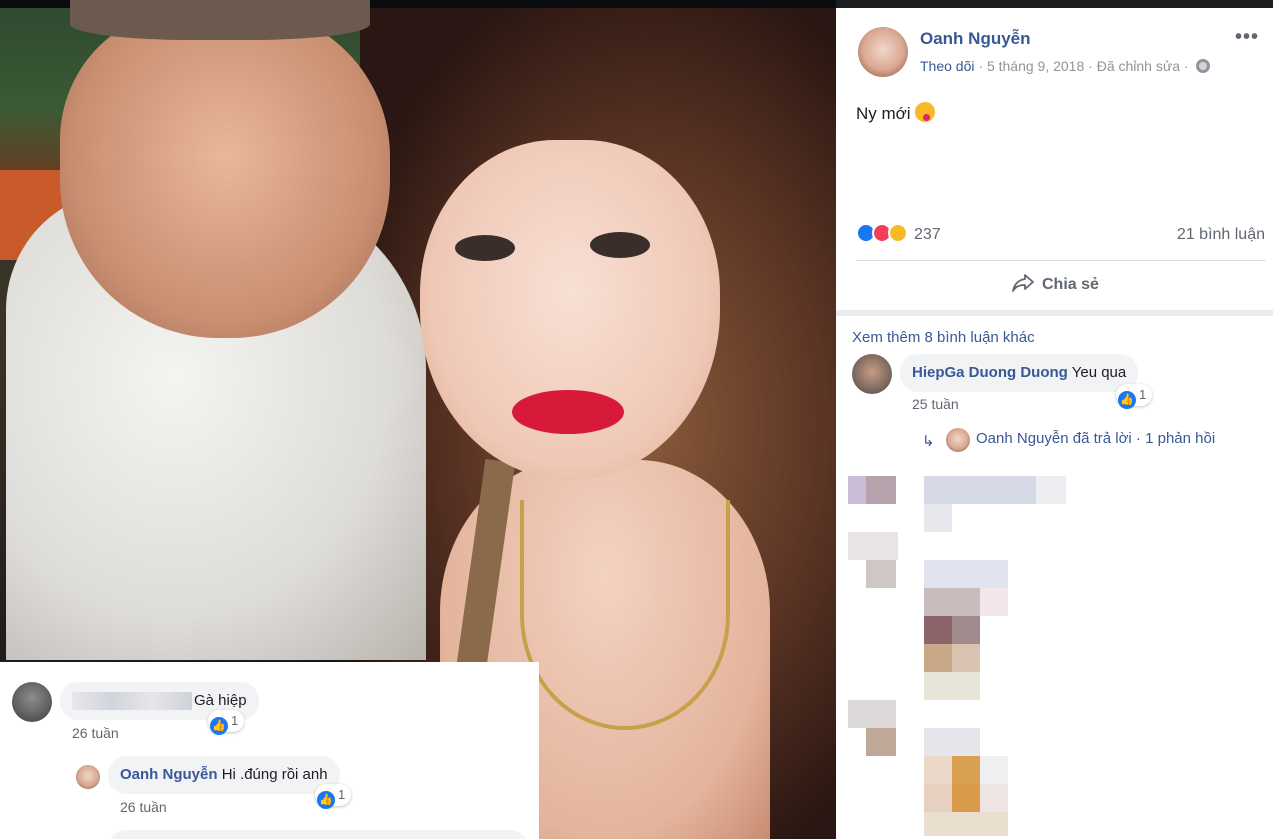 The image size is (1273, 839). What do you see at coordinates (1203, 66) in the screenshot?
I see `globe-icon` at bounding box center [1203, 66].